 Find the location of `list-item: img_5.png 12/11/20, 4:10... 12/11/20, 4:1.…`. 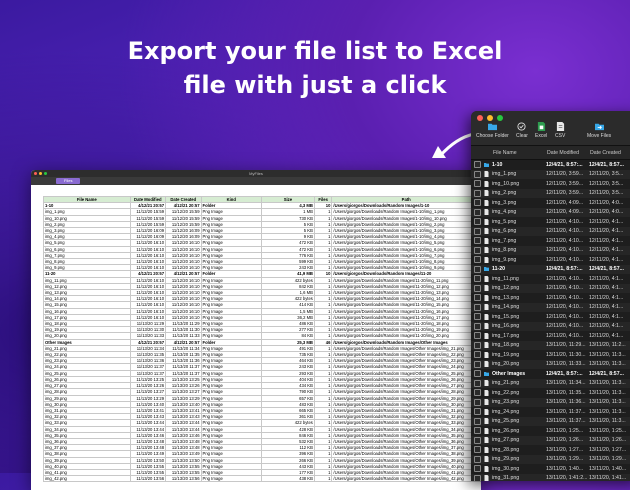

list-item: img_5.png 12/11/20, 4:10... 12/11/20, 4:1.… is located at coordinates (550, 222).